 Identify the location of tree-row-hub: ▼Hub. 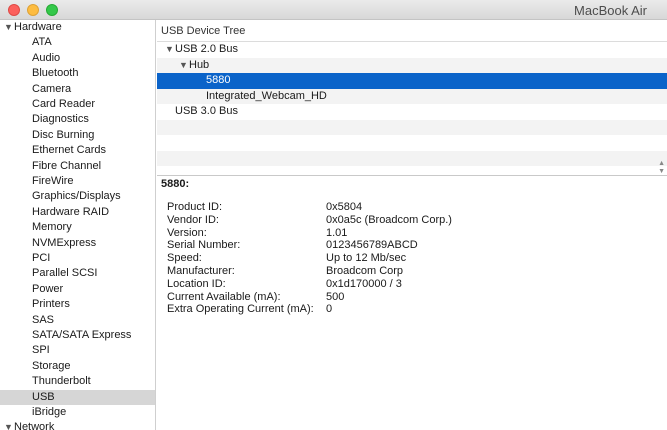
(412, 65).